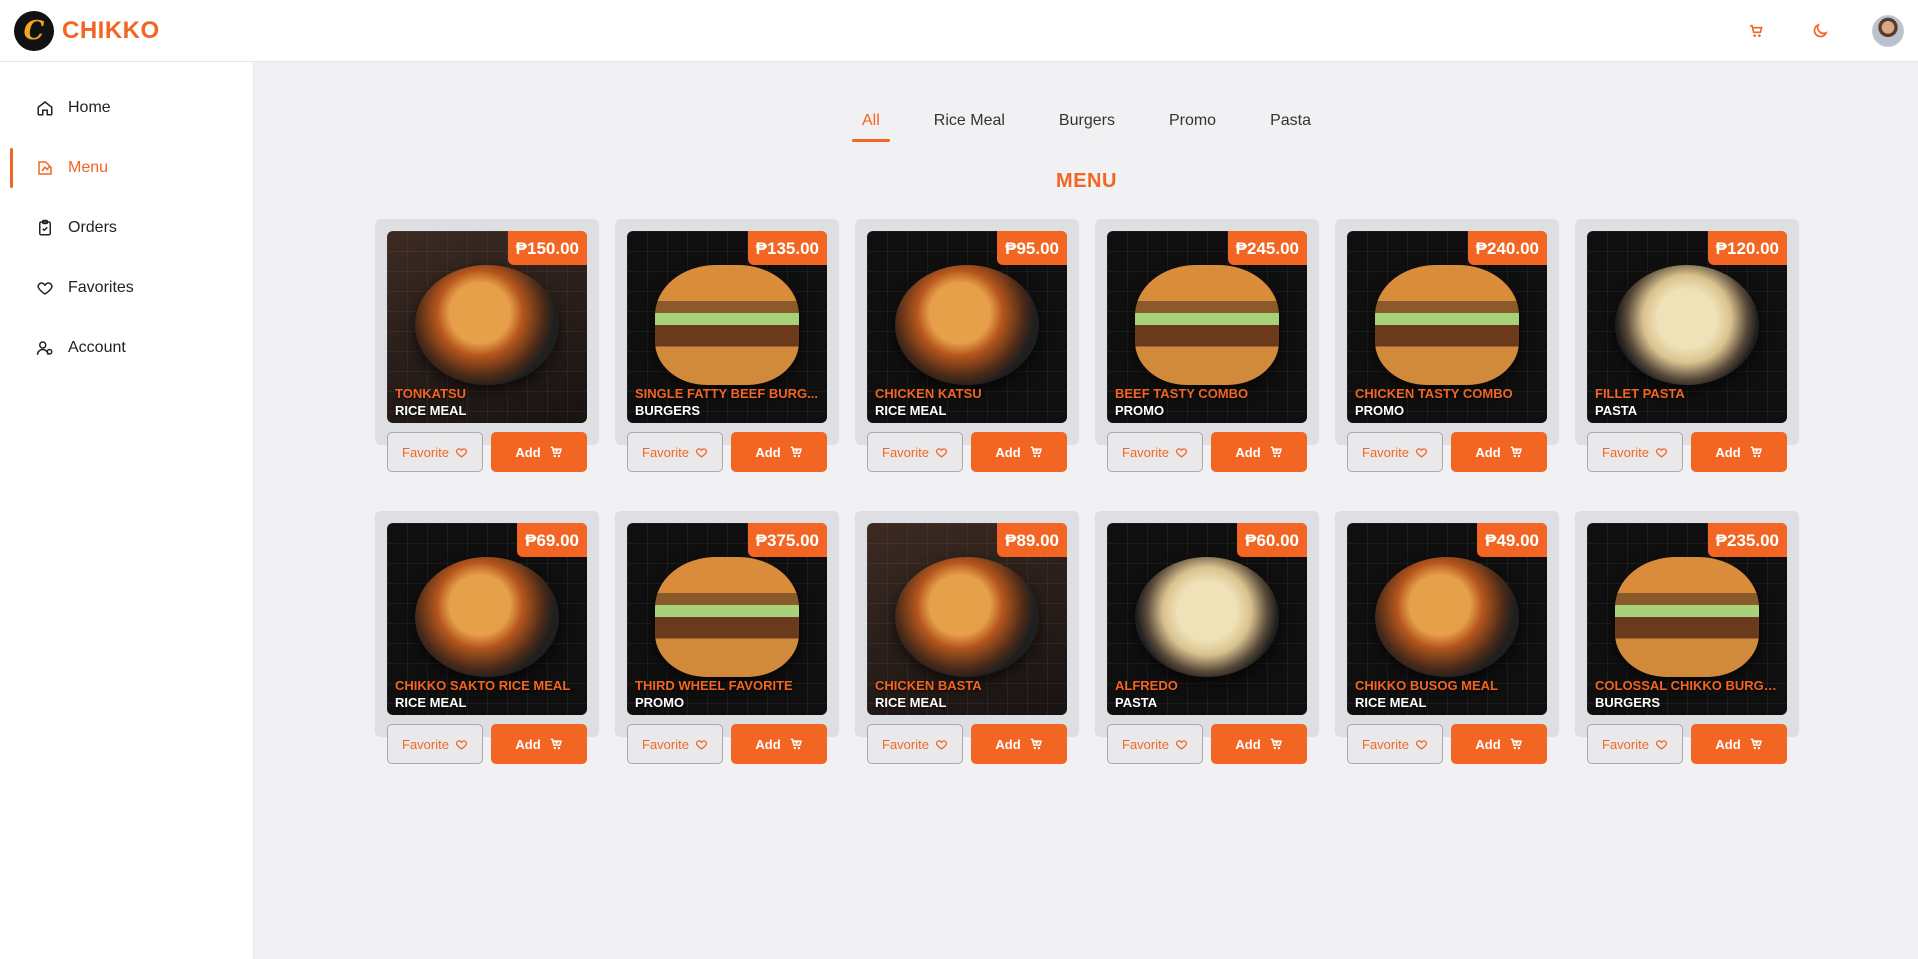 Image resolution: width=1918 pixels, height=959 pixels. What do you see at coordinates (967, 637) in the screenshot?
I see `menu-item-card: ₱89.00 CHICKEN BASTA RICE MEAL Favorite Add` at bounding box center [967, 637].